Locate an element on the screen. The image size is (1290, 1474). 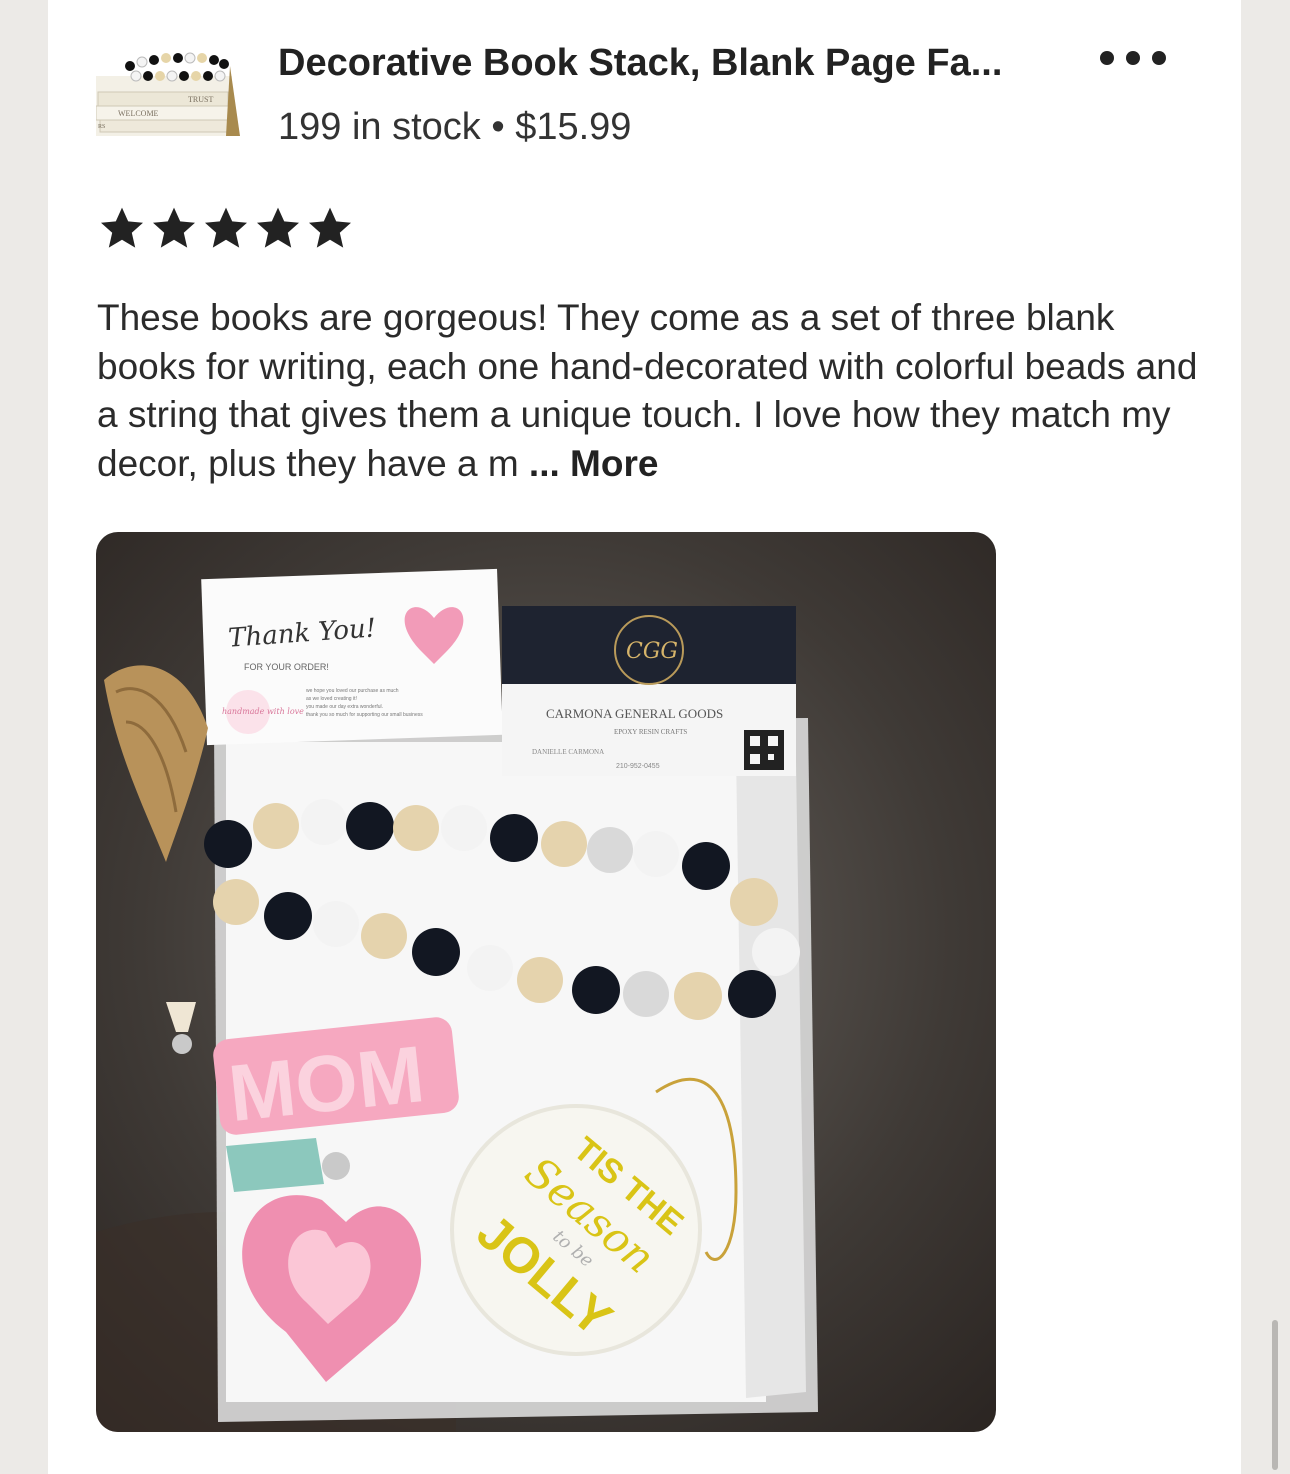
business-owner: DANIELLE CARMONA is located at coordinates (568, 752).